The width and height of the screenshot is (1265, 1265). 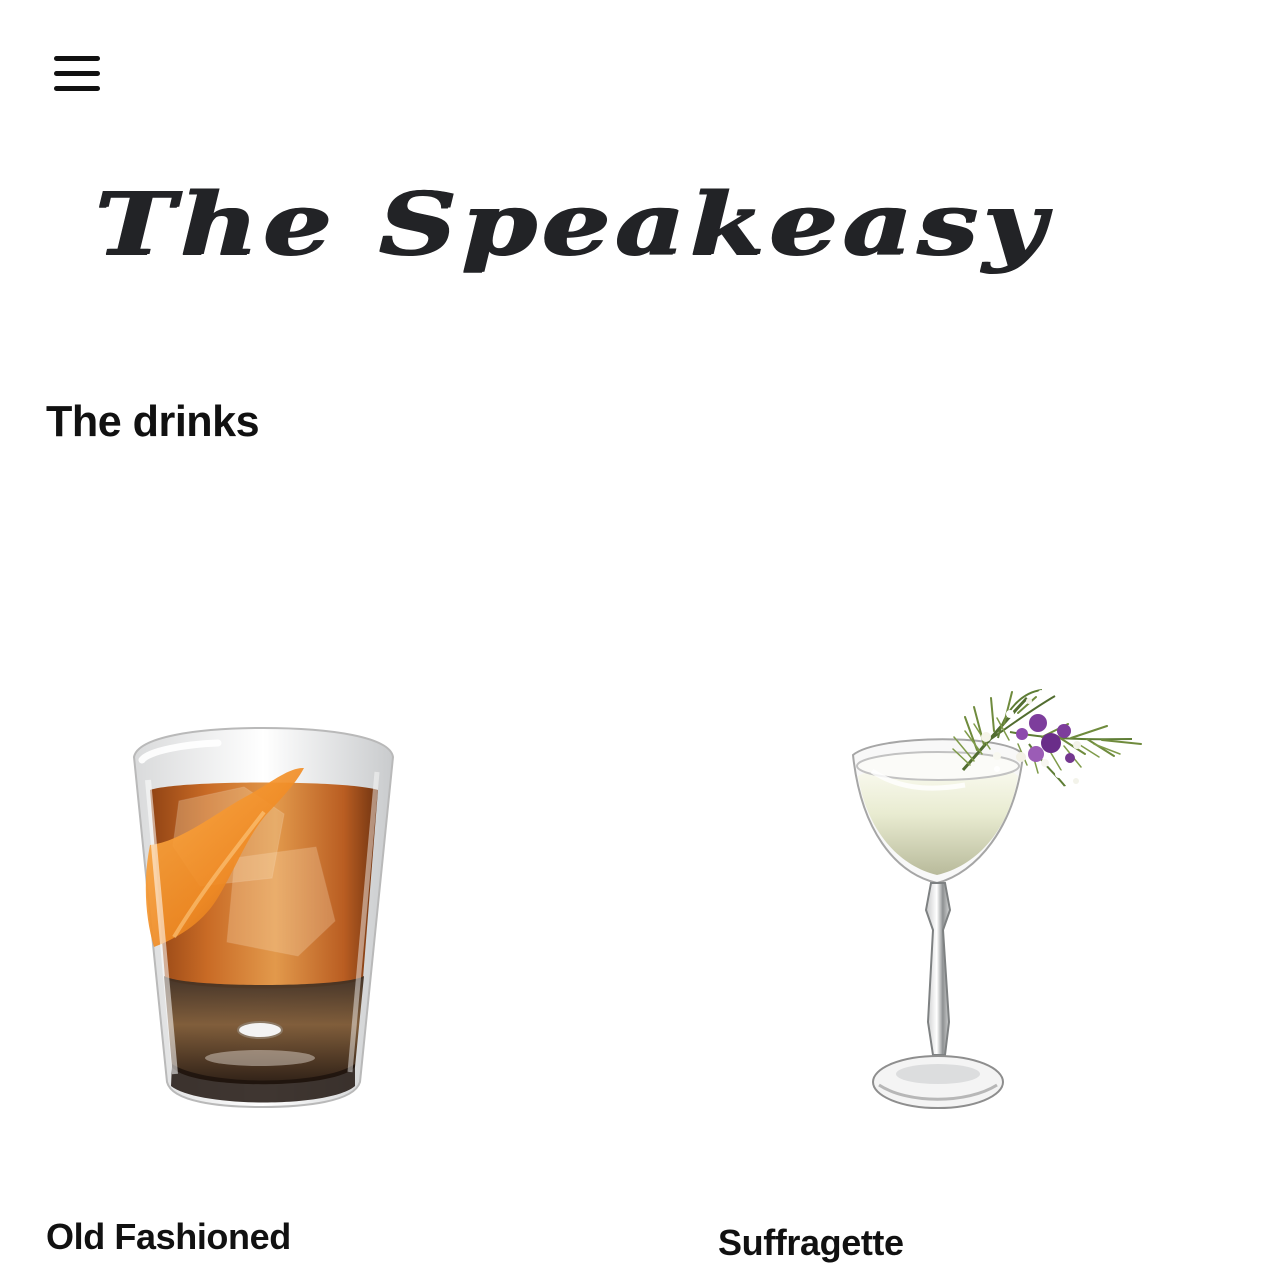 I want to click on menu-button, so click(x=77, y=75).